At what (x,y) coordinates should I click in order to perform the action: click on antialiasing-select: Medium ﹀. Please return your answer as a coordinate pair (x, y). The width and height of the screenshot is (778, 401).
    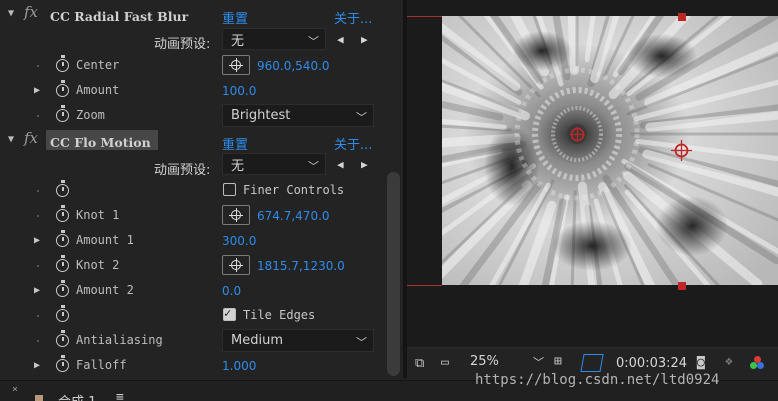
    Looking at the image, I should click on (298, 340).